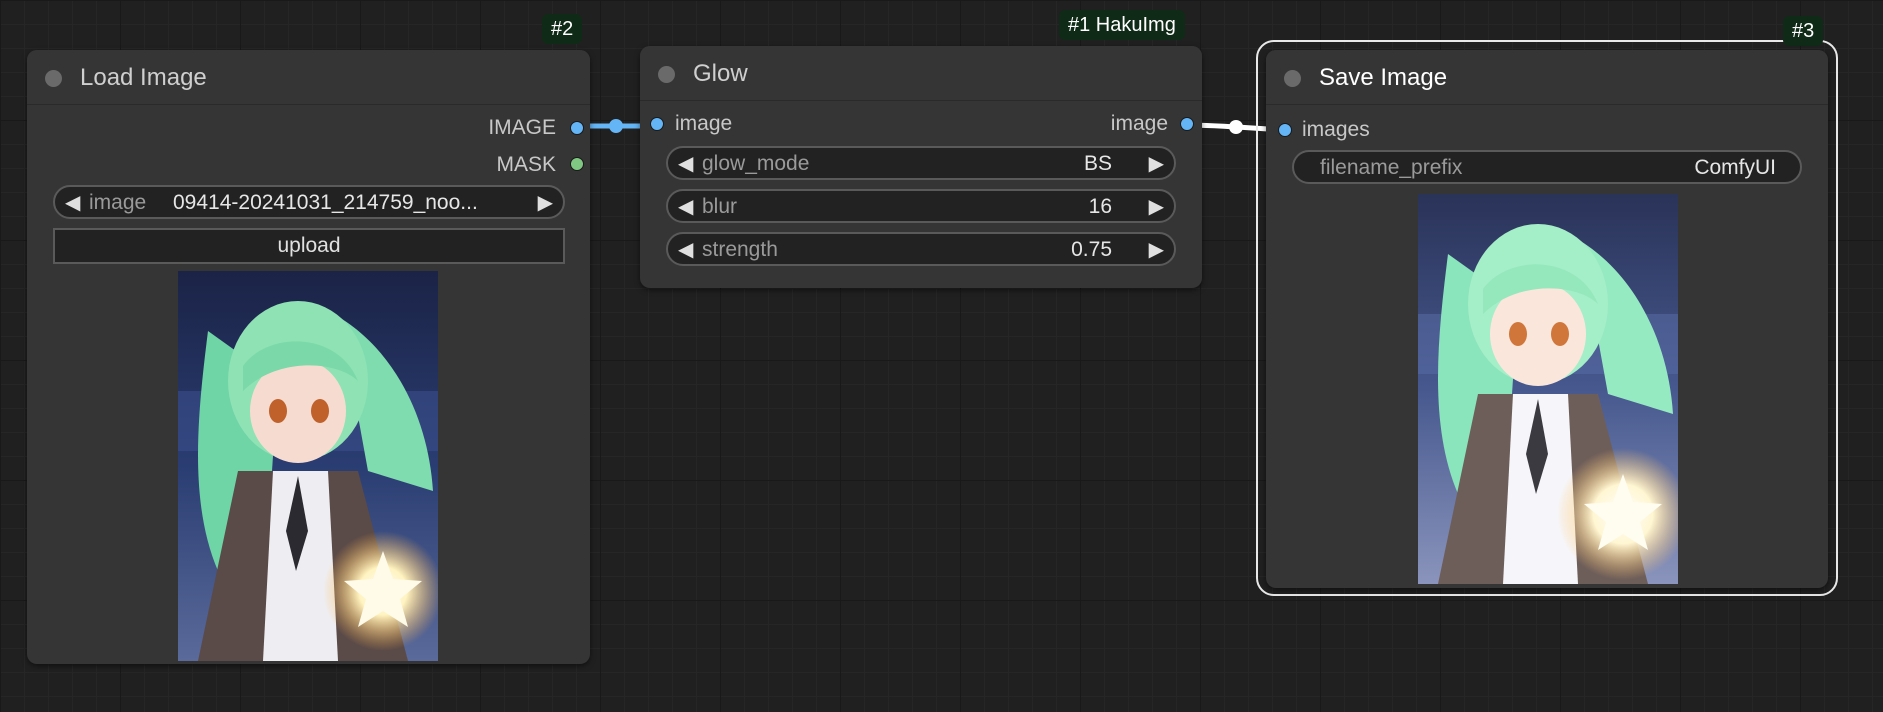  I want to click on widget-label: blur, so click(720, 206).